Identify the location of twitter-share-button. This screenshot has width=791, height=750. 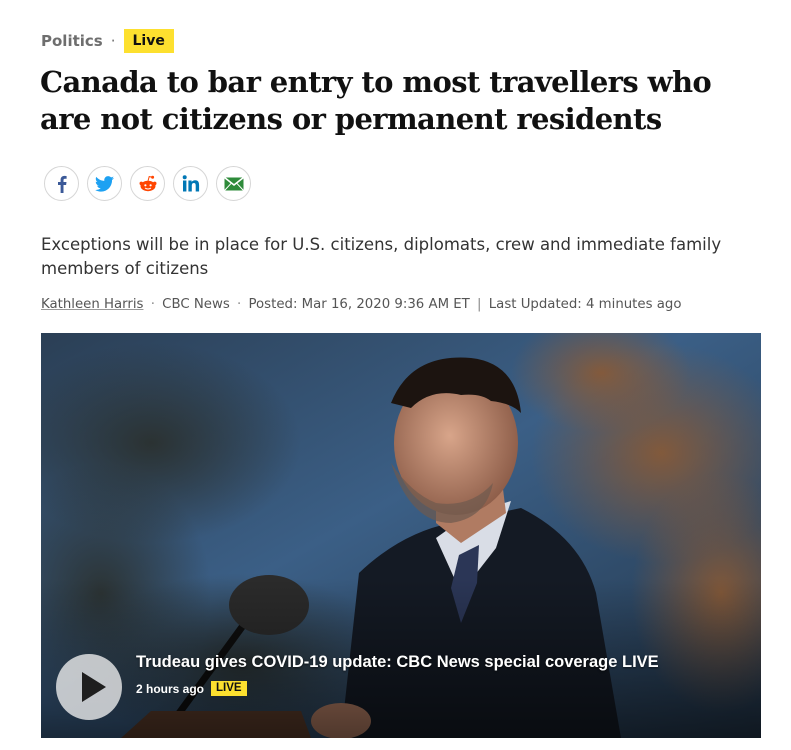
(104, 183).